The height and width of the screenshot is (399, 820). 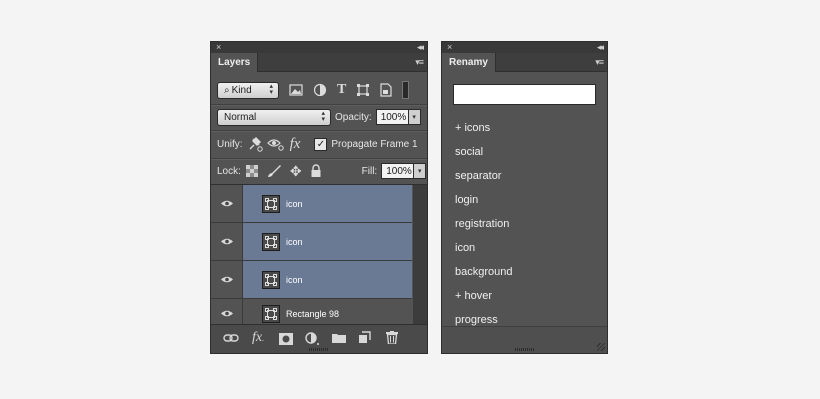 What do you see at coordinates (353, 117) in the screenshot?
I see `opacity-label: Opacity:` at bounding box center [353, 117].